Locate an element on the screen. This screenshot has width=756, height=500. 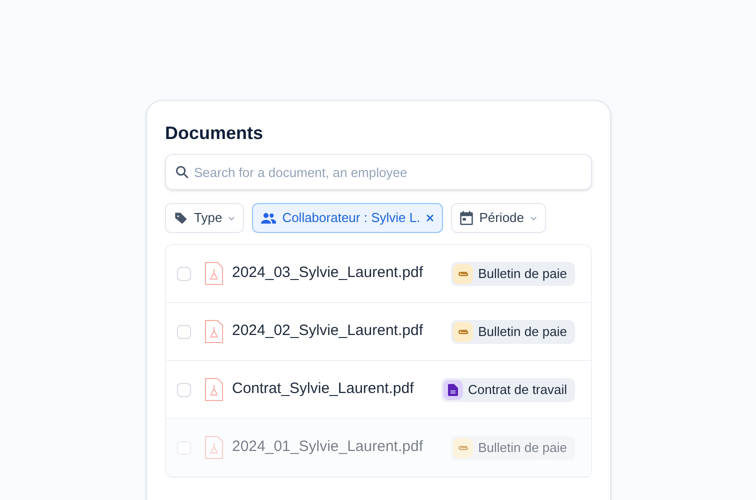
search-icon is located at coordinates (182, 172).